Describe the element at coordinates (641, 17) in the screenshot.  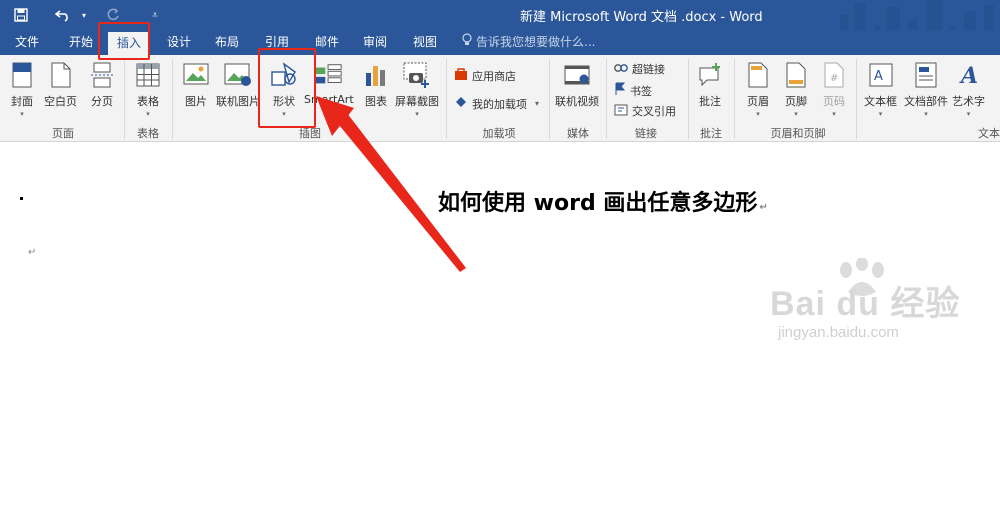
I see `document-title: 新建 Microsoft Word 文档 .docx - Word` at that location.